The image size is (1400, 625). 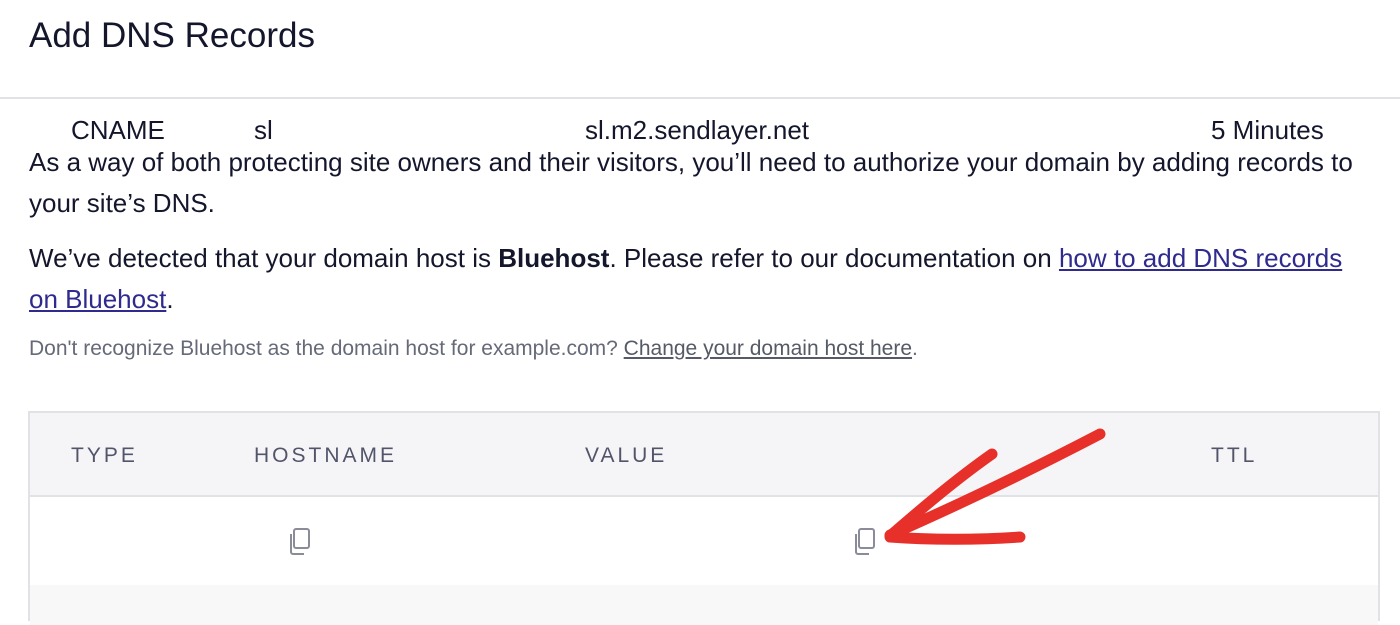 I want to click on header-type: TYPE, so click(x=104, y=455).